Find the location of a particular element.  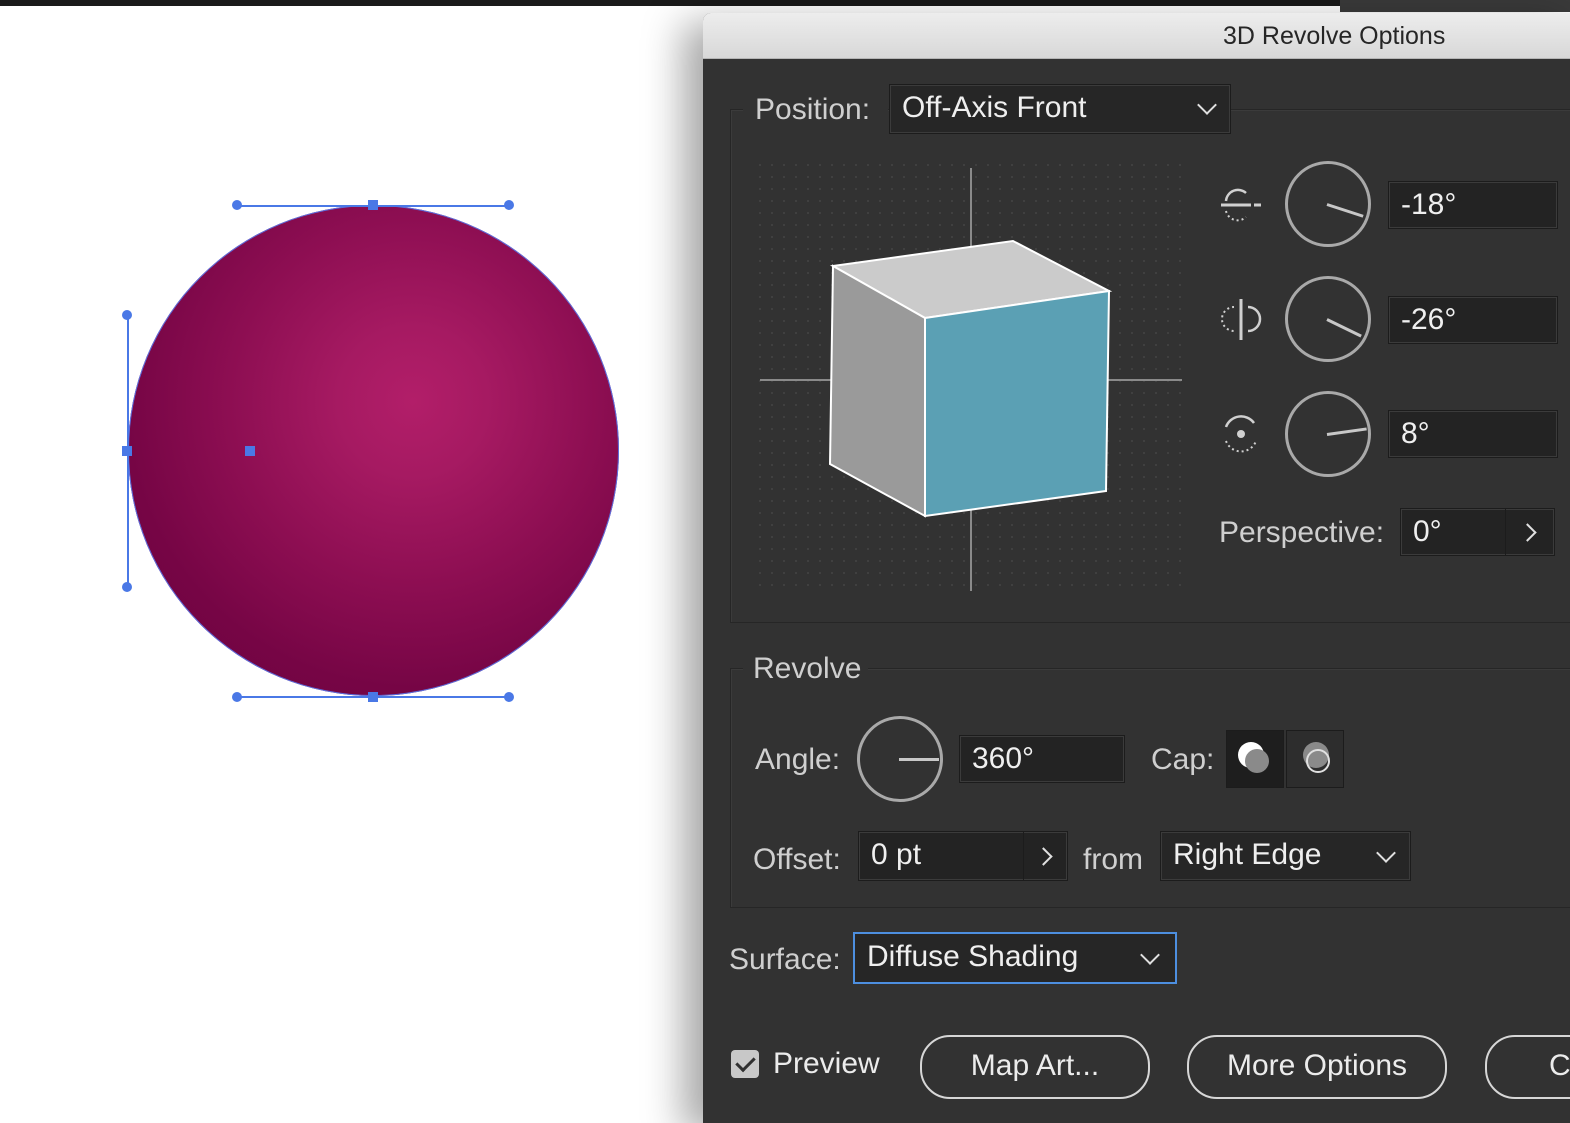

cap-off-button is located at coordinates (1315, 759).